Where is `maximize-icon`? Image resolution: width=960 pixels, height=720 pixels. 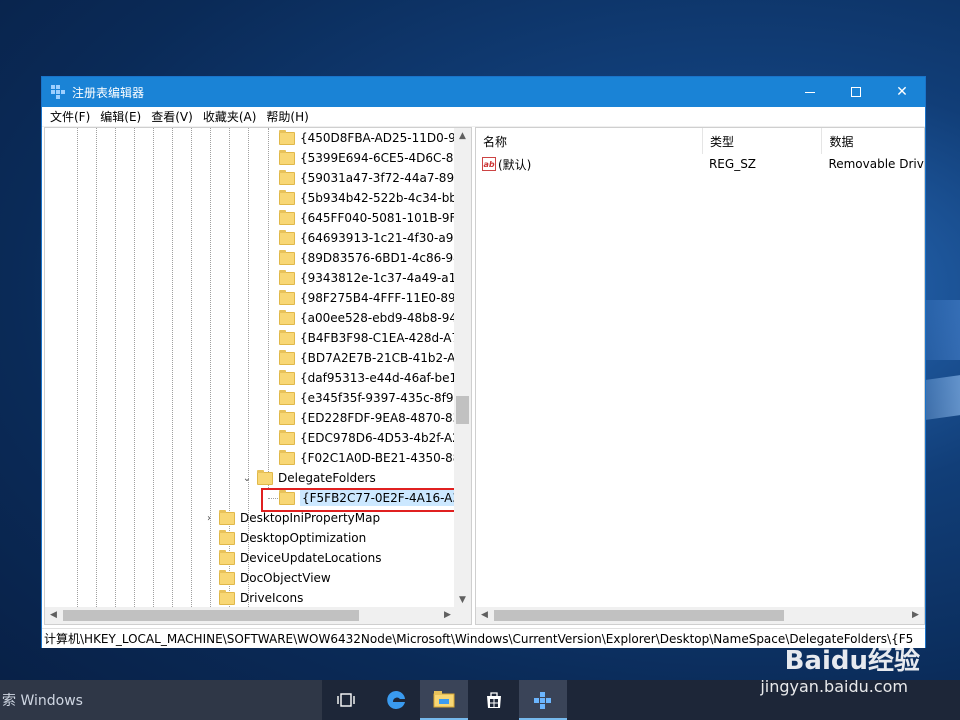 maximize-icon is located at coordinates (856, 92).